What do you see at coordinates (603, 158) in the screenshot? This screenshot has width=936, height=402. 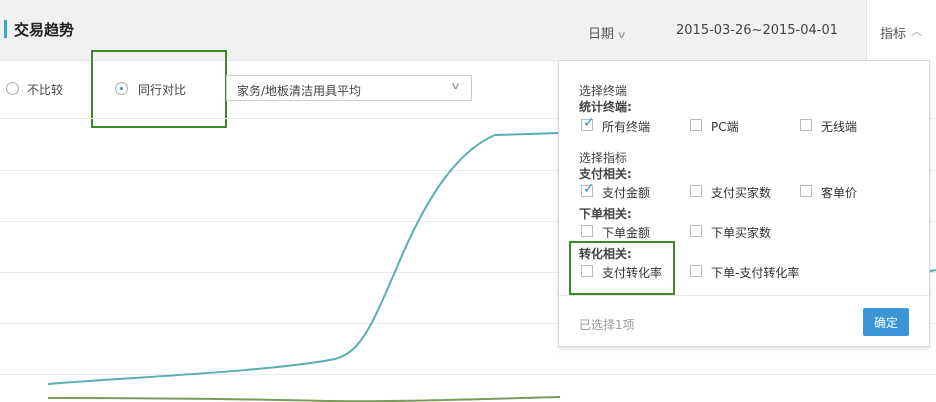 I see `metric-section-title: 选择指标` at bounding box center [603, 158].